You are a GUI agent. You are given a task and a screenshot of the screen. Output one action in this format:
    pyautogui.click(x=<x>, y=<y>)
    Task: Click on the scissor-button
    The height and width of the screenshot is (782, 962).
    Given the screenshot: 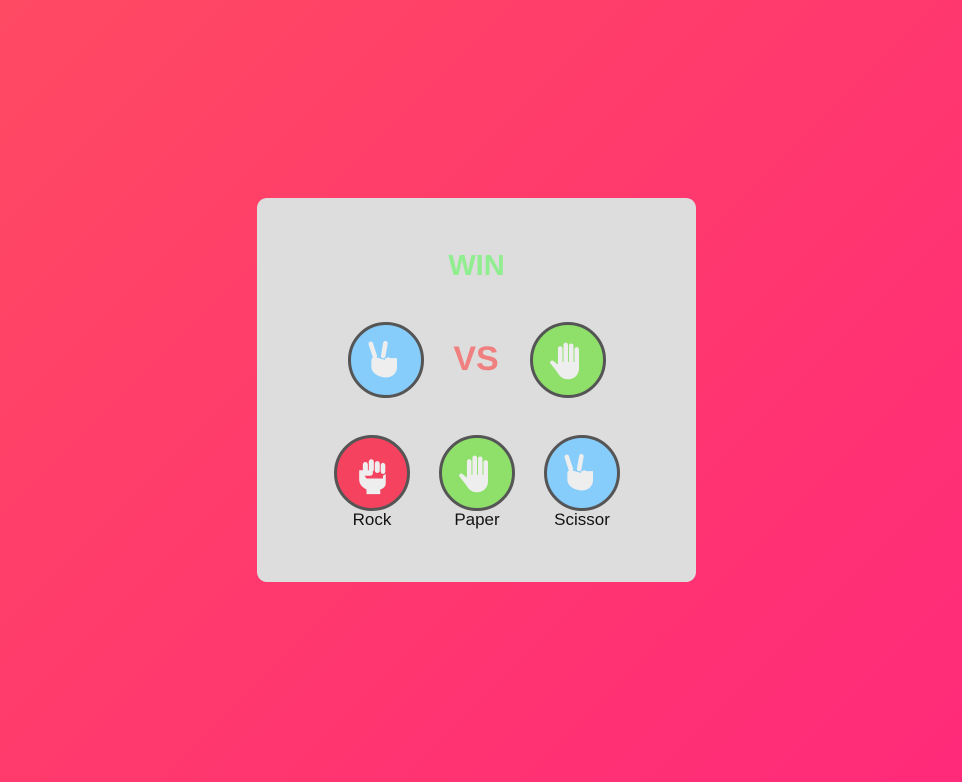 What is the action you would take?
    pyautogui.click(x=582, y=473)
    